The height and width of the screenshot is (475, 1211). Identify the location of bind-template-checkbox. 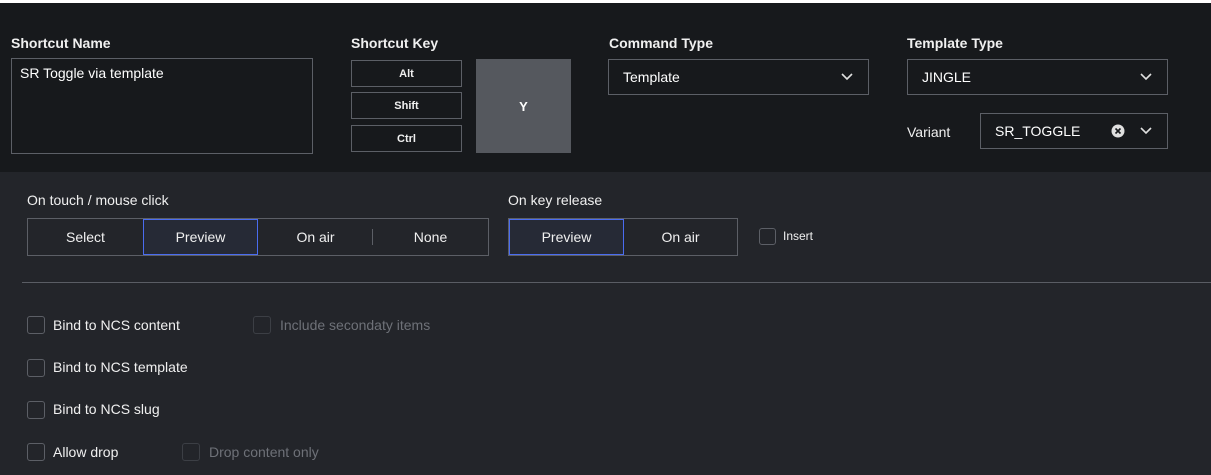
(36, 368).